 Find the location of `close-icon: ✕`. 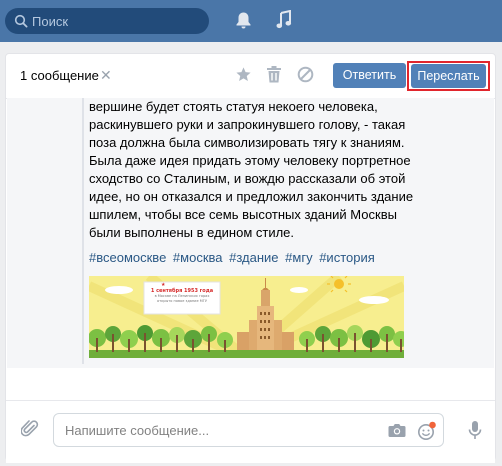

close-icon: ✕ is located at coordinates (106, 75).